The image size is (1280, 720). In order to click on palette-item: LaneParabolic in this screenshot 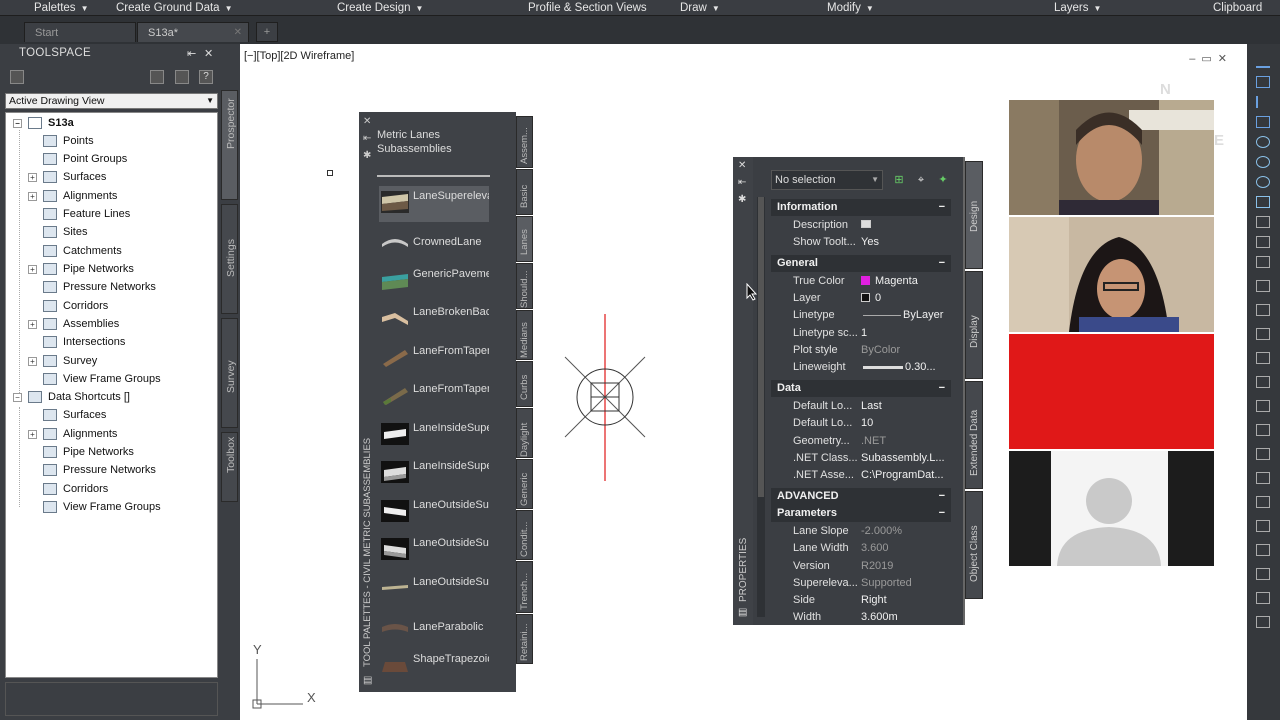, I will do `click(434, 628)`.